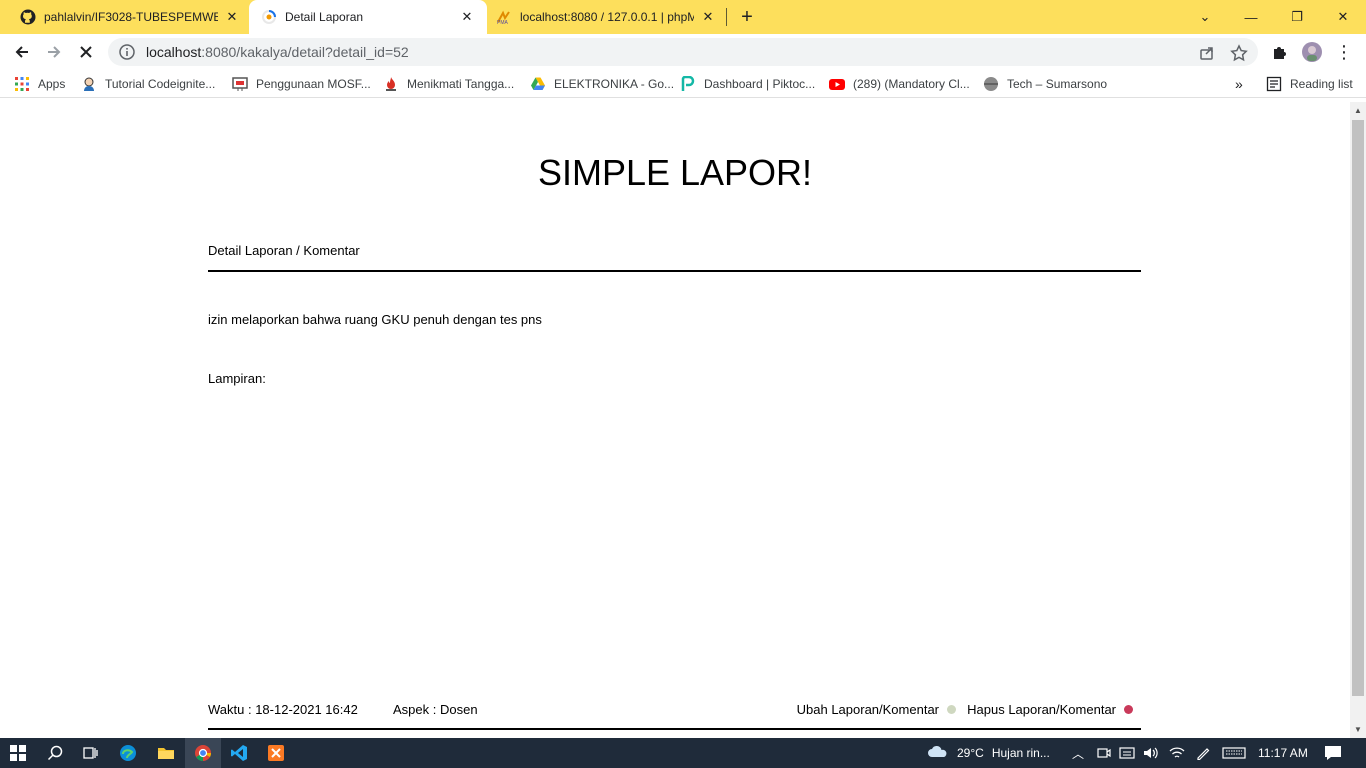 The image size is (1366, 768). Describe the element at coordinates (1128, 709) in the screenshot. I see `delete-dot-icon` at that location.